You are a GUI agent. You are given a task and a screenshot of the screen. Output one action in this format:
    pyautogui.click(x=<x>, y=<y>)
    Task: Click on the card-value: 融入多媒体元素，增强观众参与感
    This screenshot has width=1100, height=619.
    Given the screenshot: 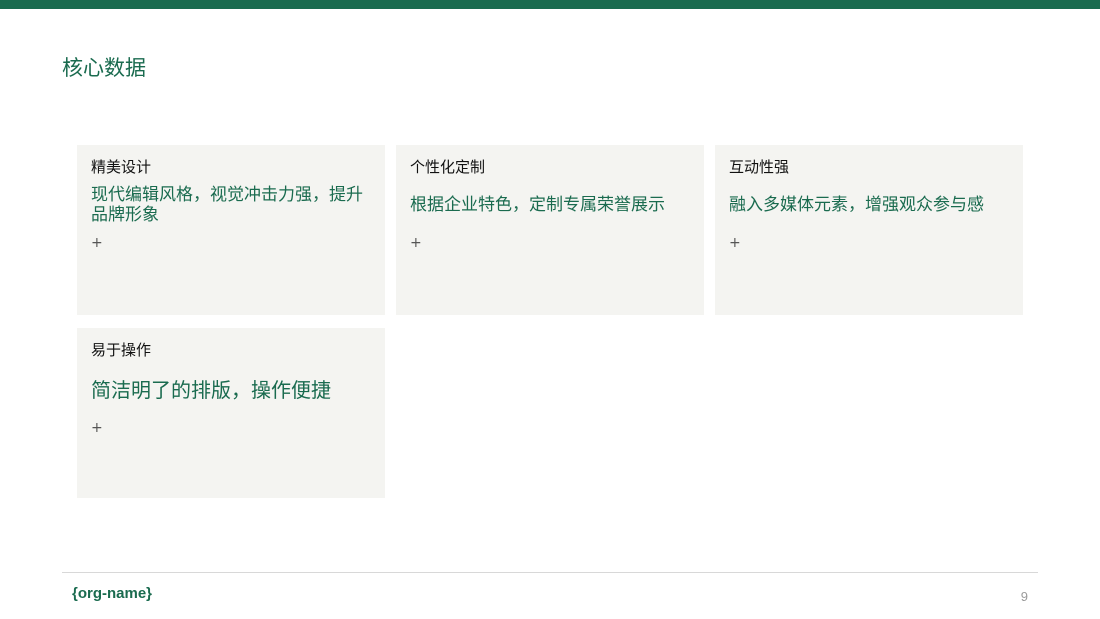 What is the action you would take?
    pyautogui.click(x=856, y=205)
    